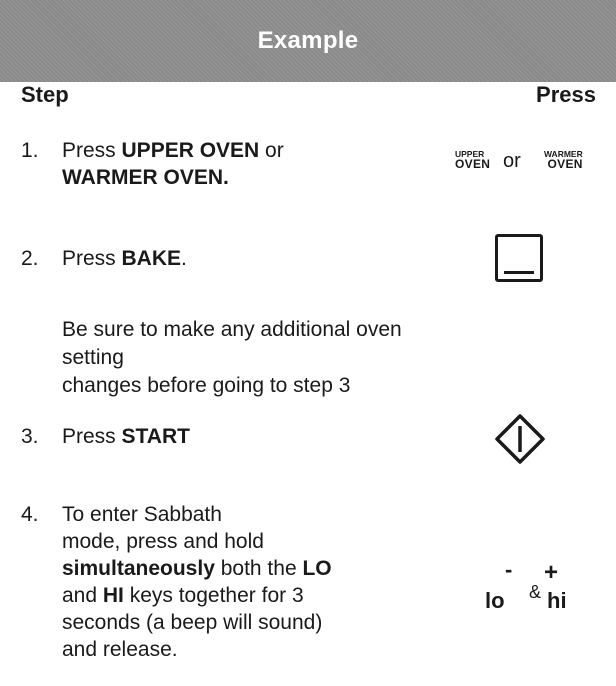 This screenshot has height=686, width=616. I want to click on warmer-oven-key: WARMER OVEN, so click(563, 160).